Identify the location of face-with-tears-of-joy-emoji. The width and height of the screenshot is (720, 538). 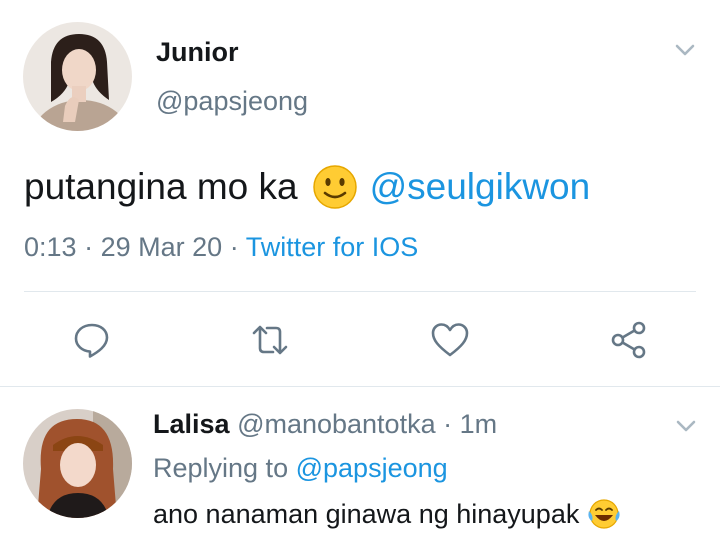
(604, 514).